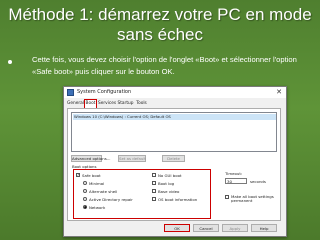  I want to click on delete-button: Delete, so click(173, 158).